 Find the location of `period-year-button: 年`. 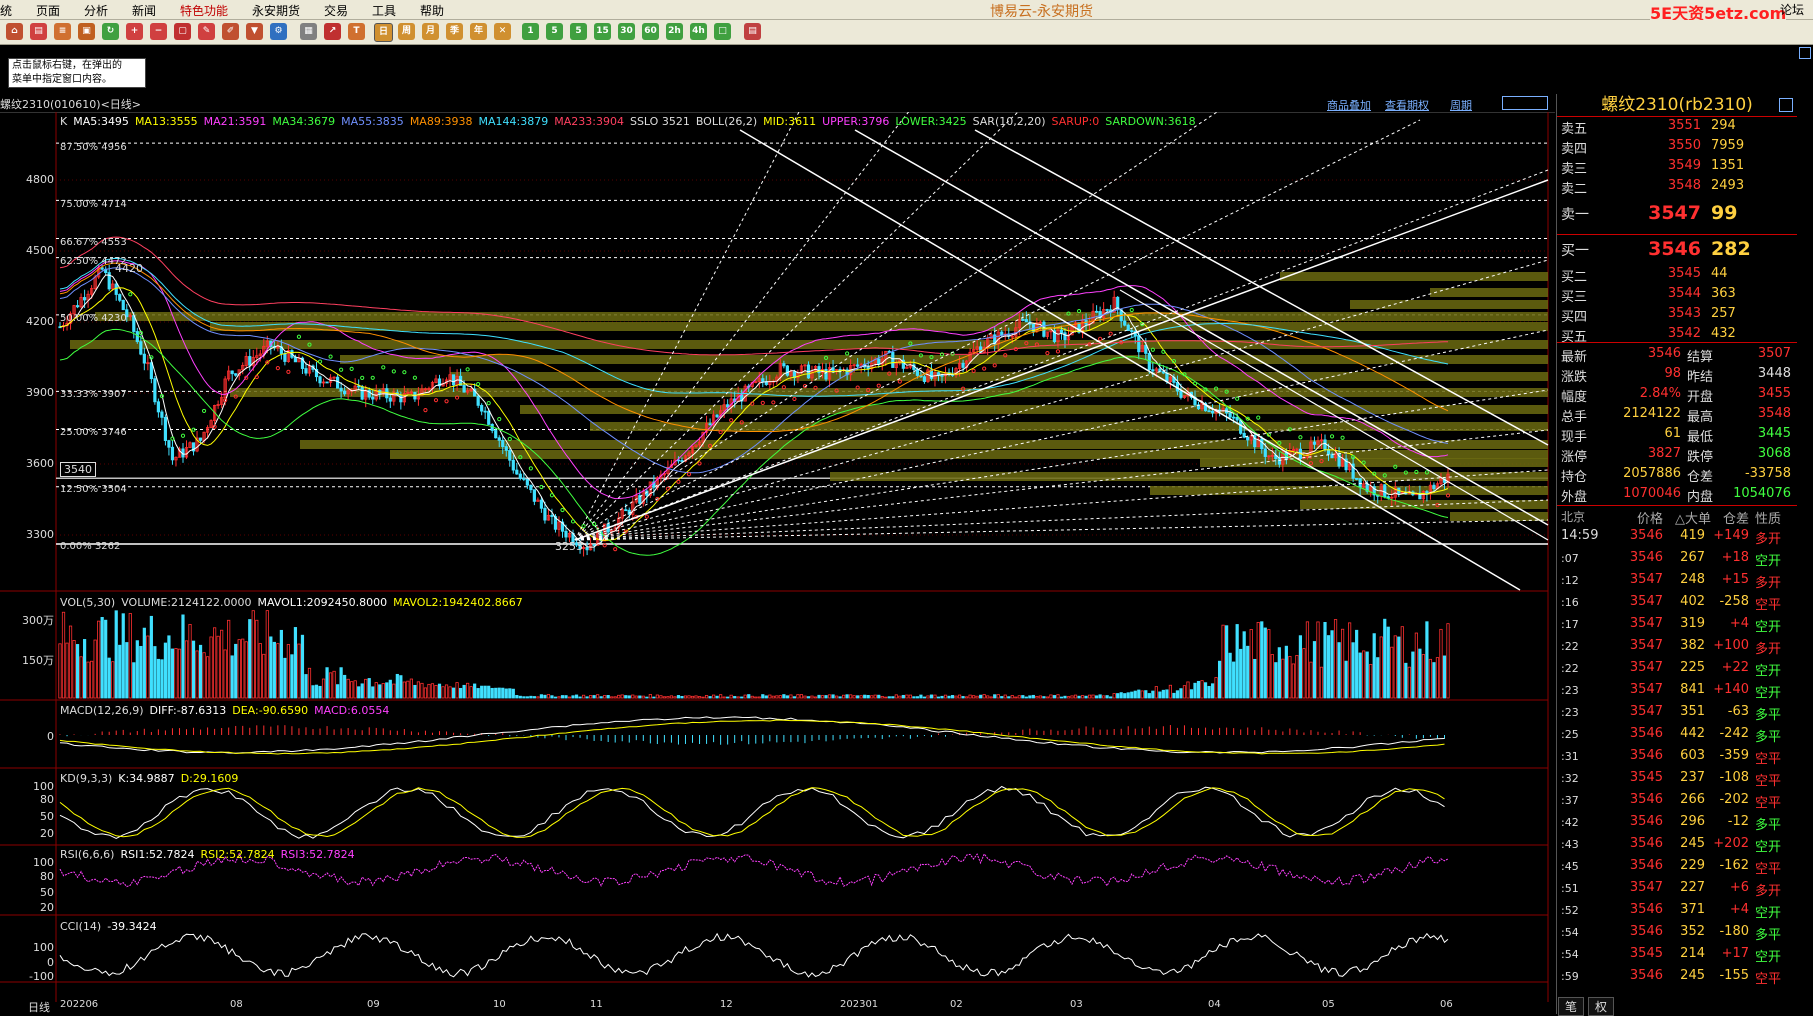

period-year-button: 年 is located at coordinates (478, 31).